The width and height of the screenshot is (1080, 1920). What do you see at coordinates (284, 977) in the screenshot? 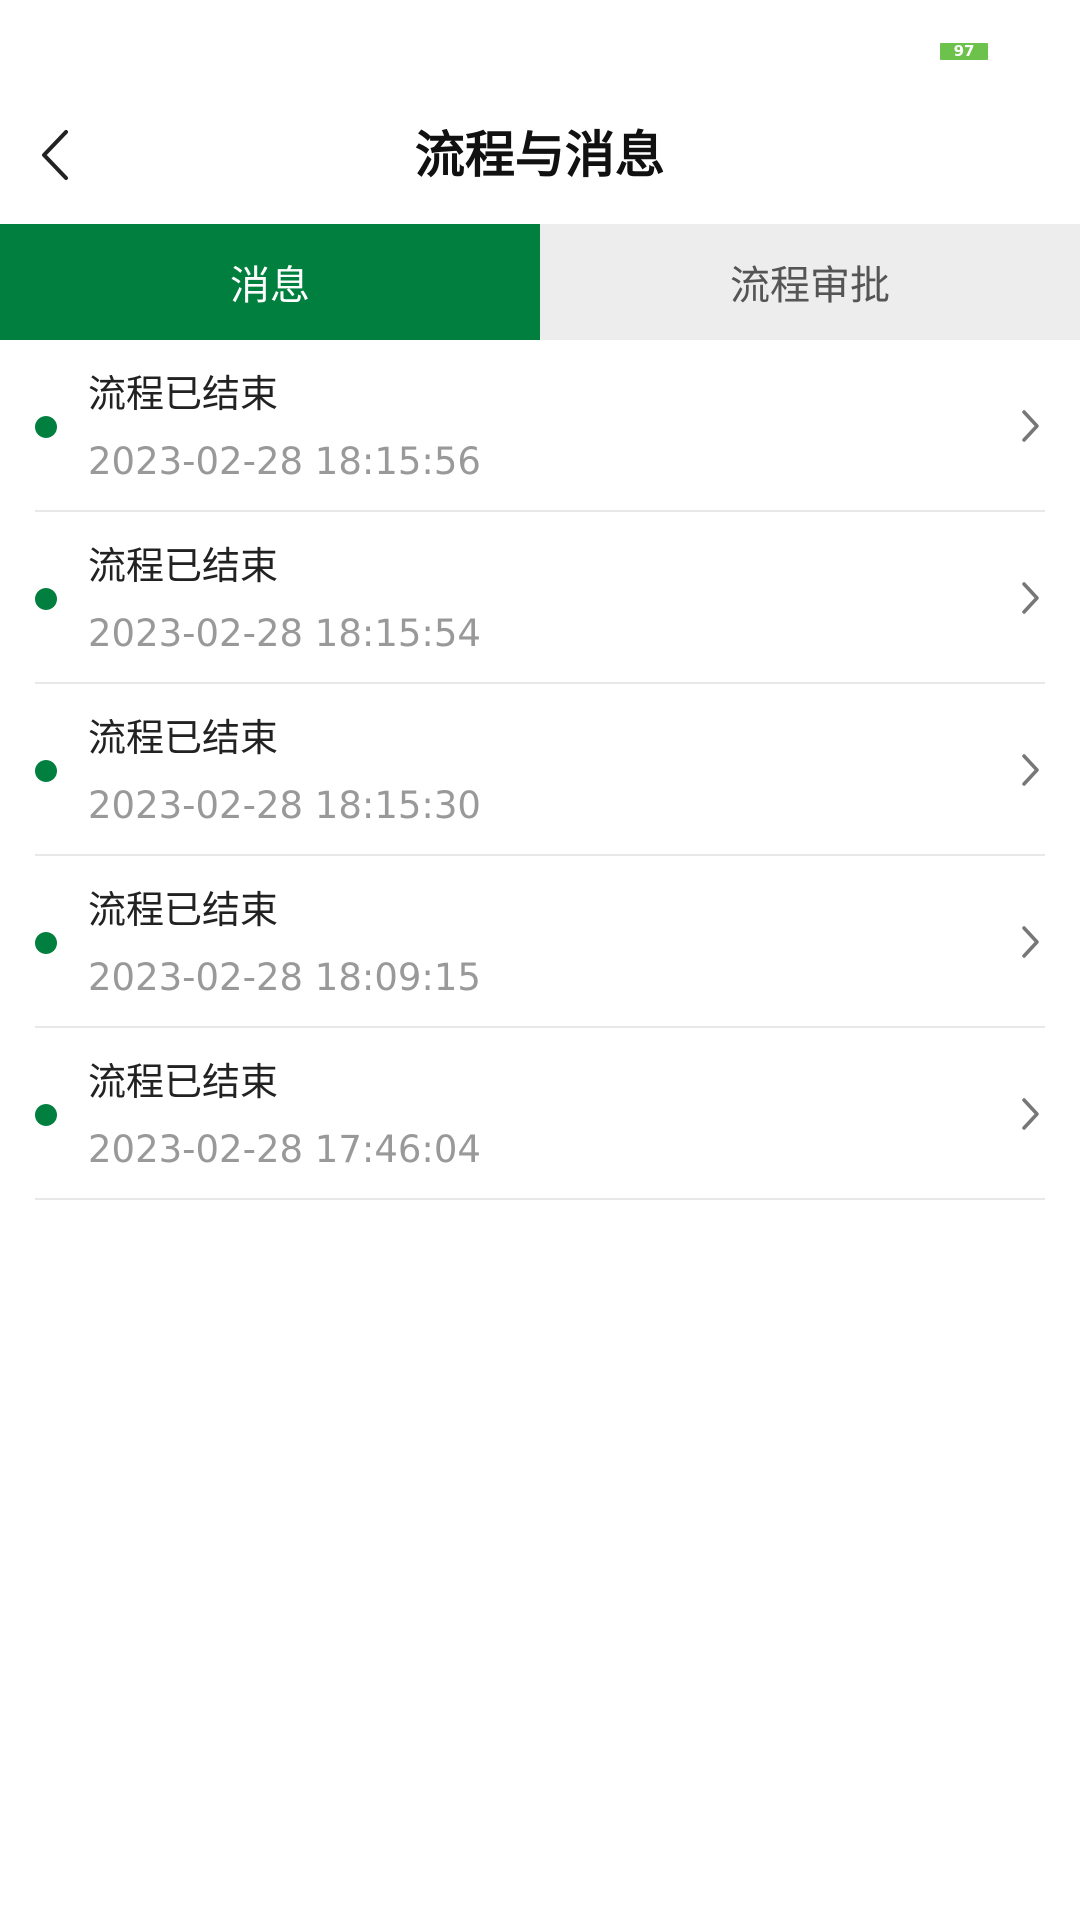
I see `message-time: 2023-02-28 18:09:15` at bounding box center [284, 977].